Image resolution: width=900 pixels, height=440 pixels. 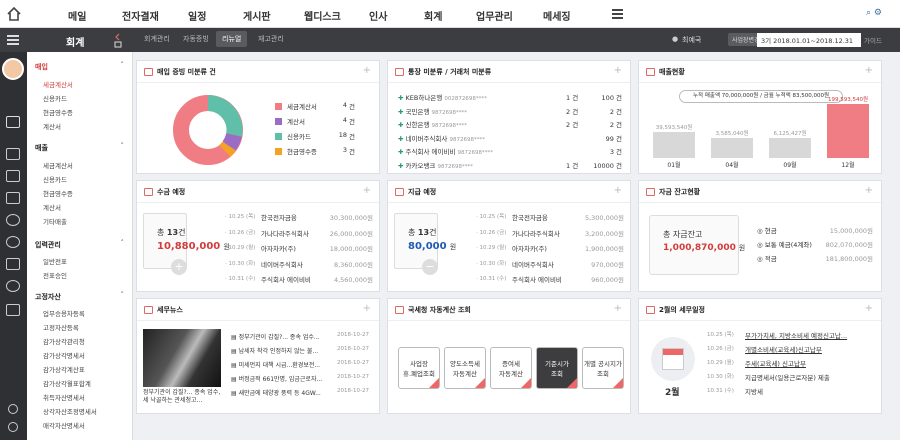 What do you see at coordinates (13, 176) in the screenshot?
I see `calculator-icon` at bounding box center [13, 176].